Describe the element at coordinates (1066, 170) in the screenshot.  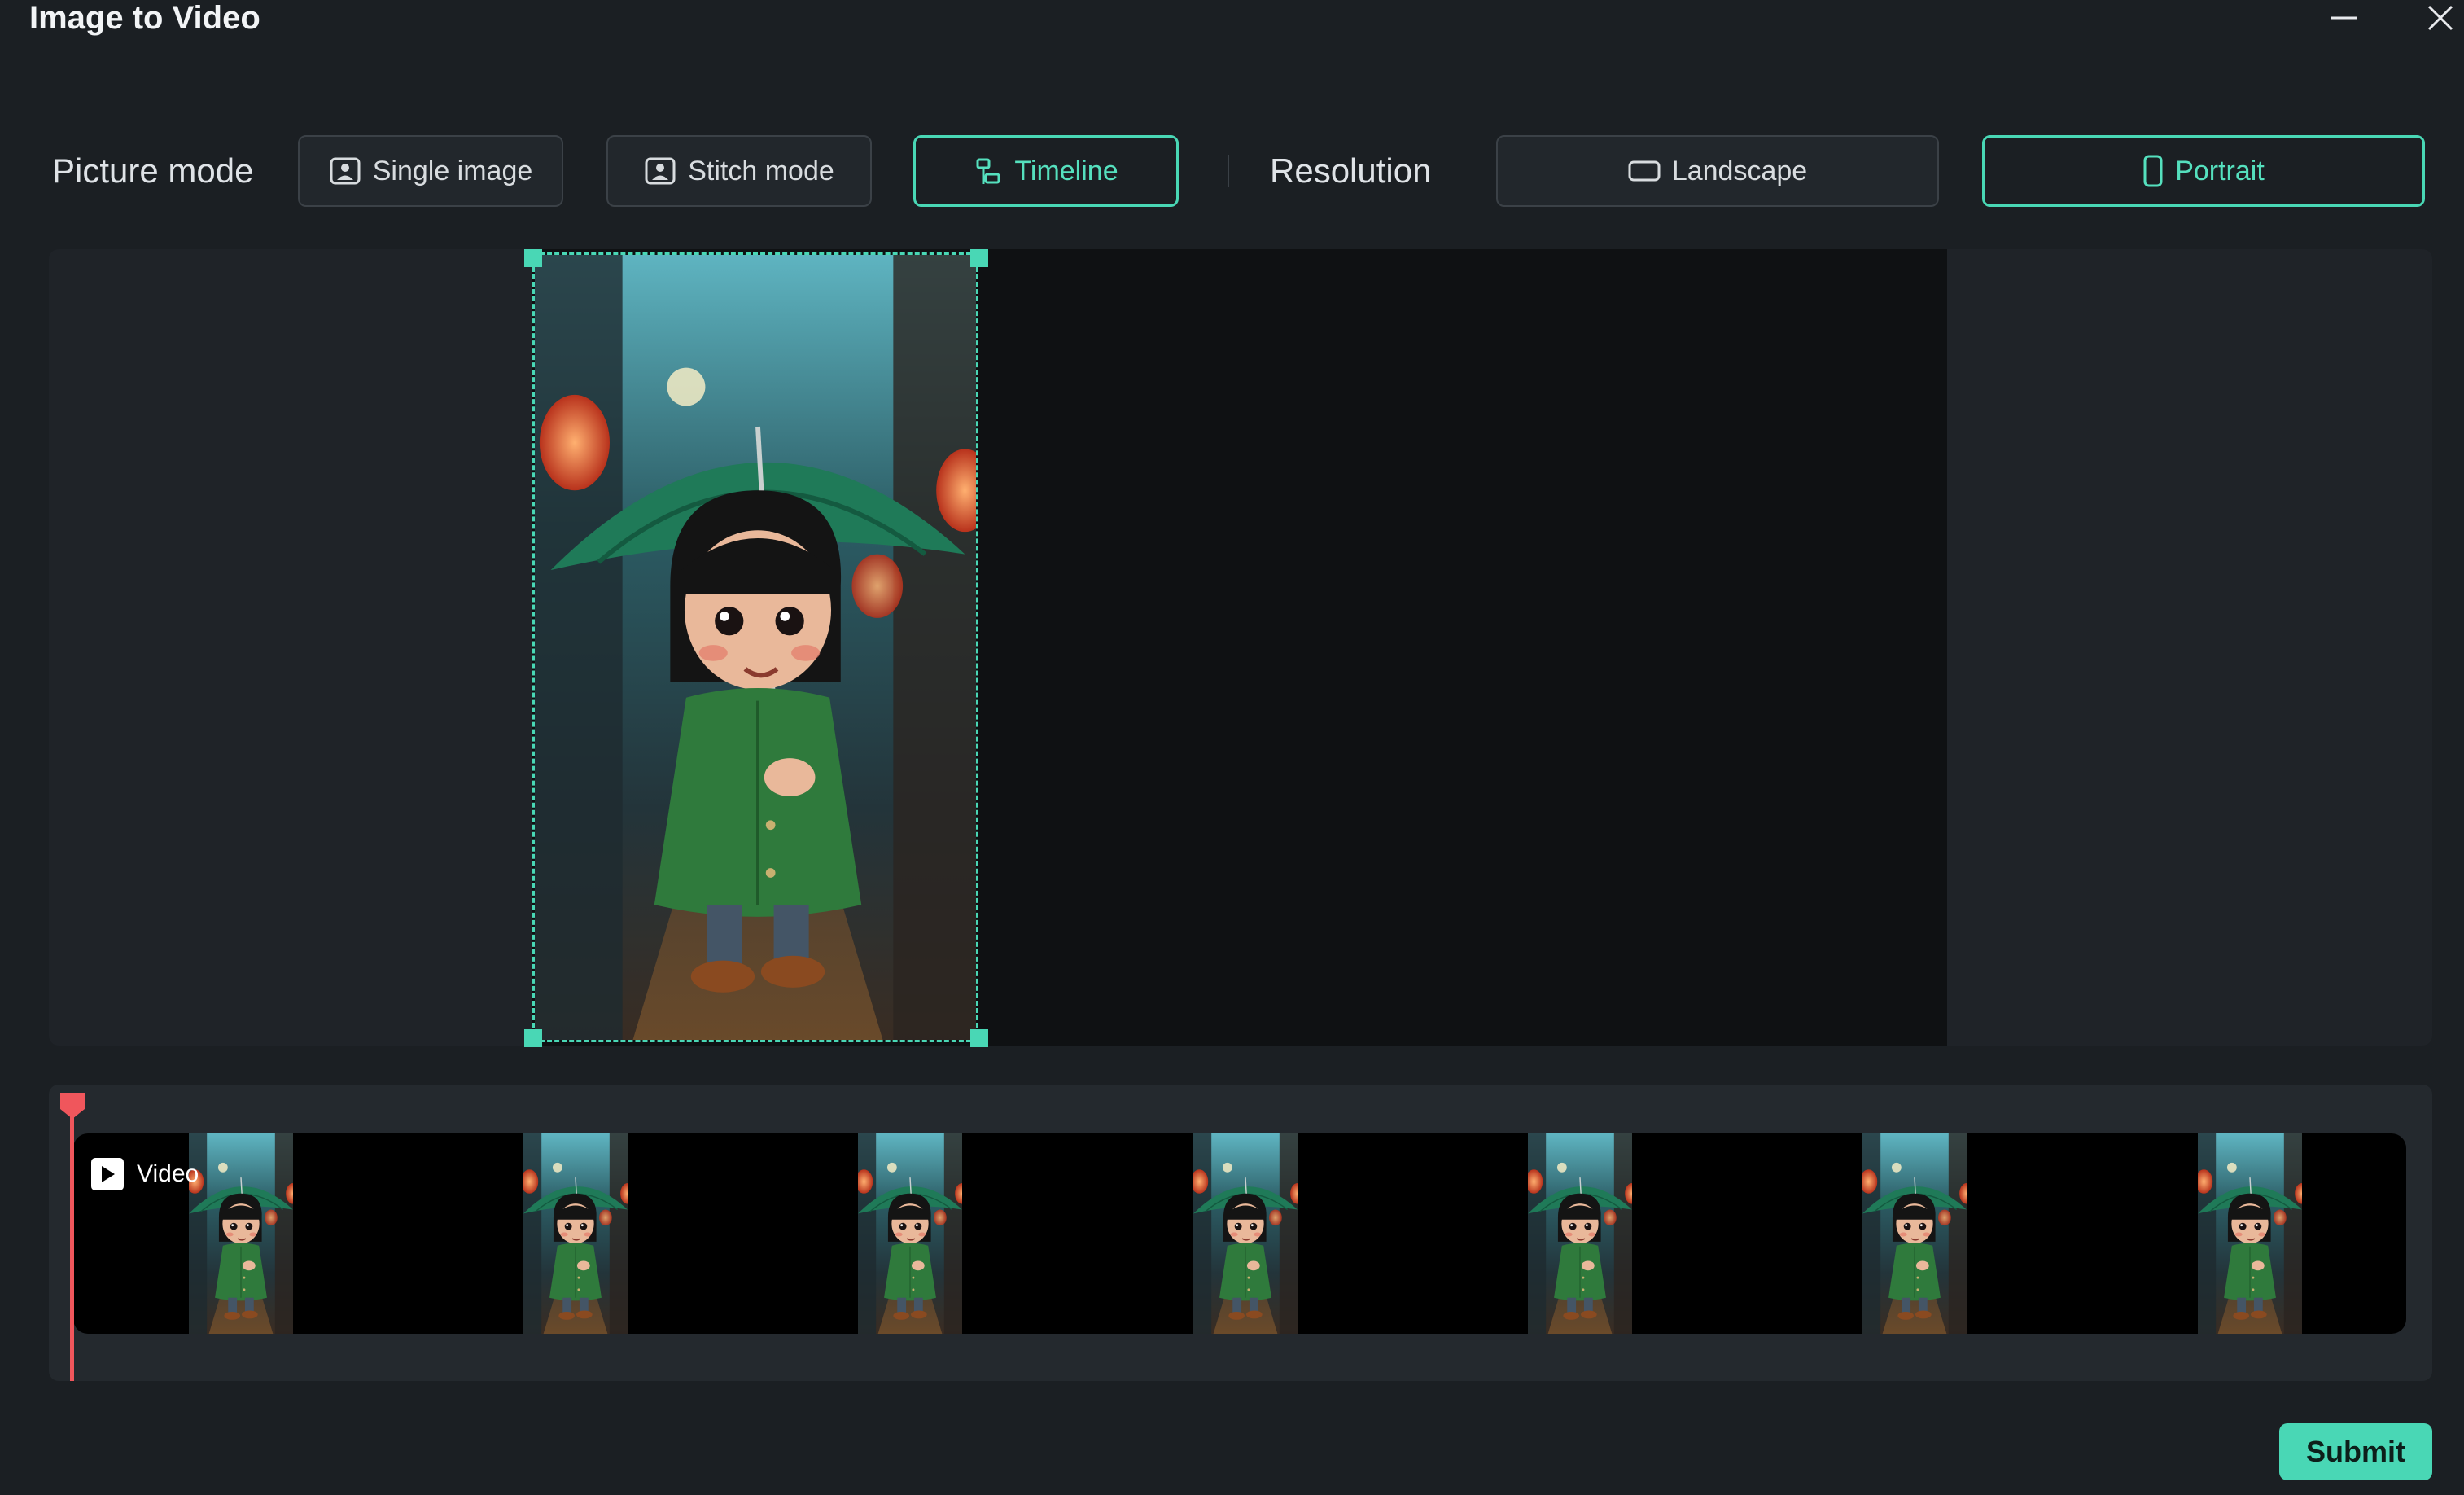
I see `timeline-label: Timeline` at that location.